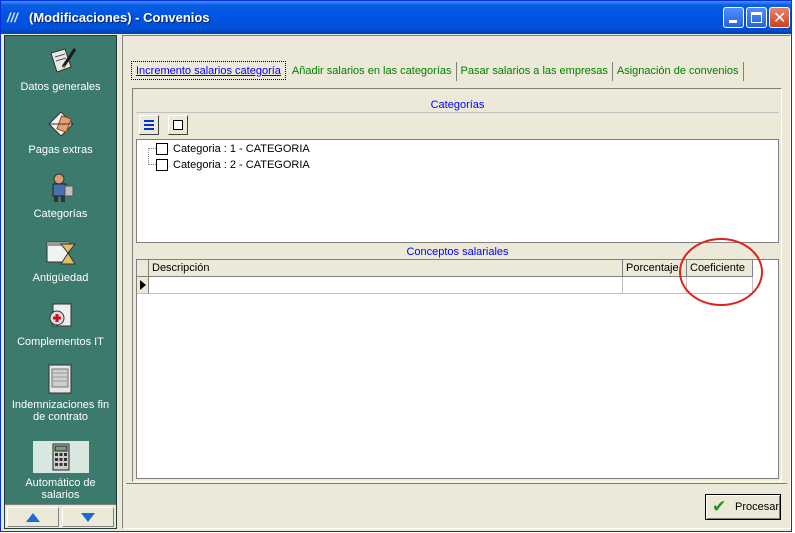 The image size is (795, 533). Describe the element at coordinates (60, 150) in the screenshot. I see `sidebar-item-label: Pagas extras` at that location.